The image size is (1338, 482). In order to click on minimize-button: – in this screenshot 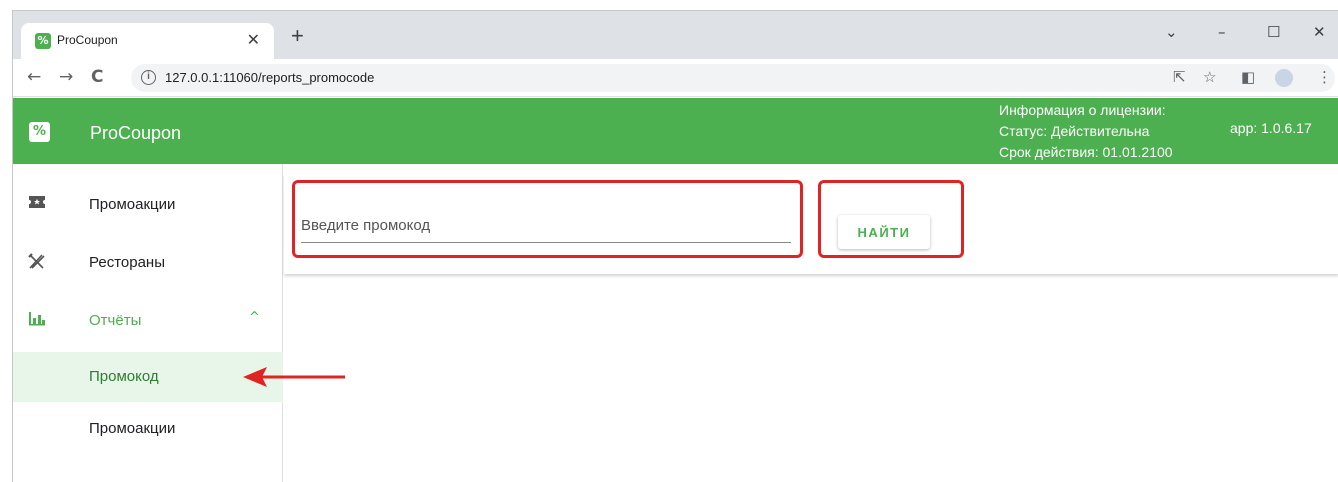, I will do `click(1222, 32)`.